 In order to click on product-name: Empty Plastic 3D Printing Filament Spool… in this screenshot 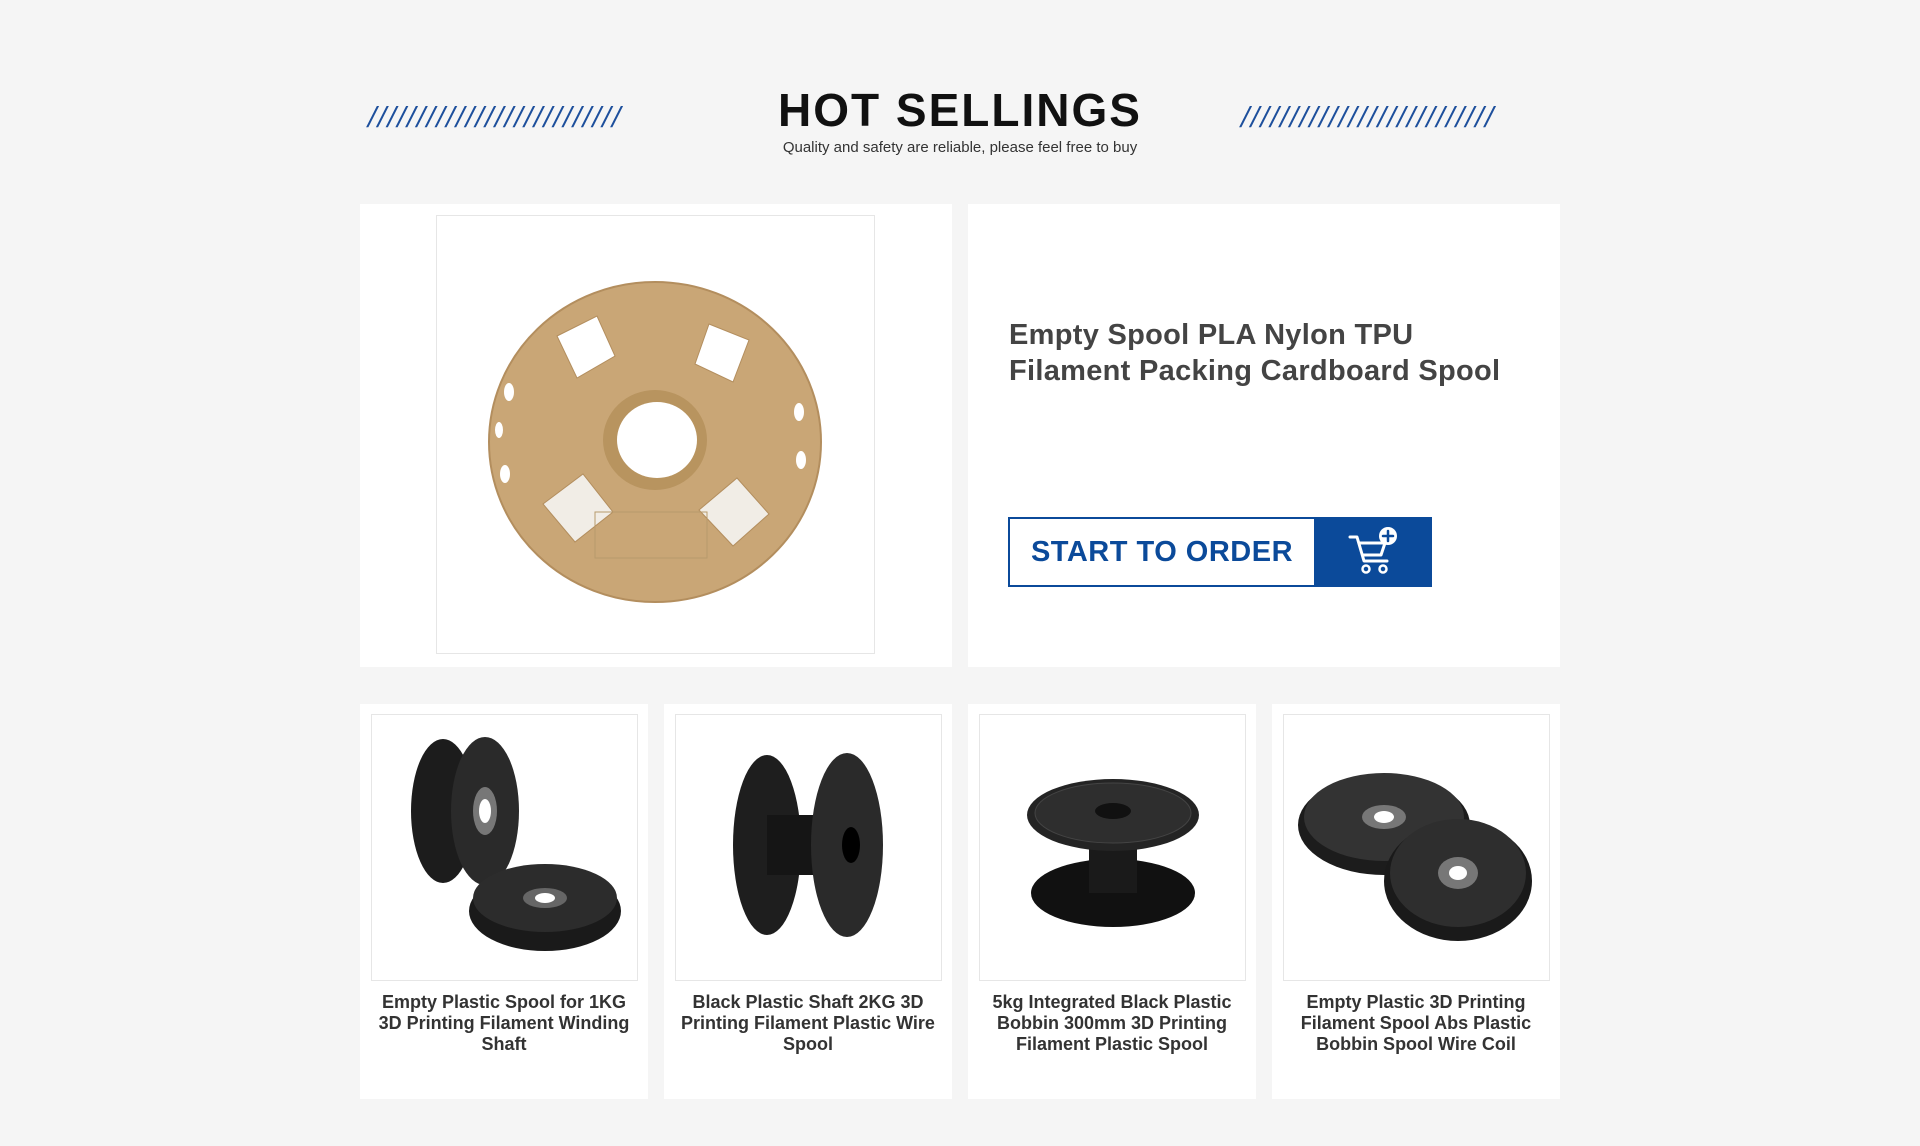, I will do `click(1416, 1023)`.